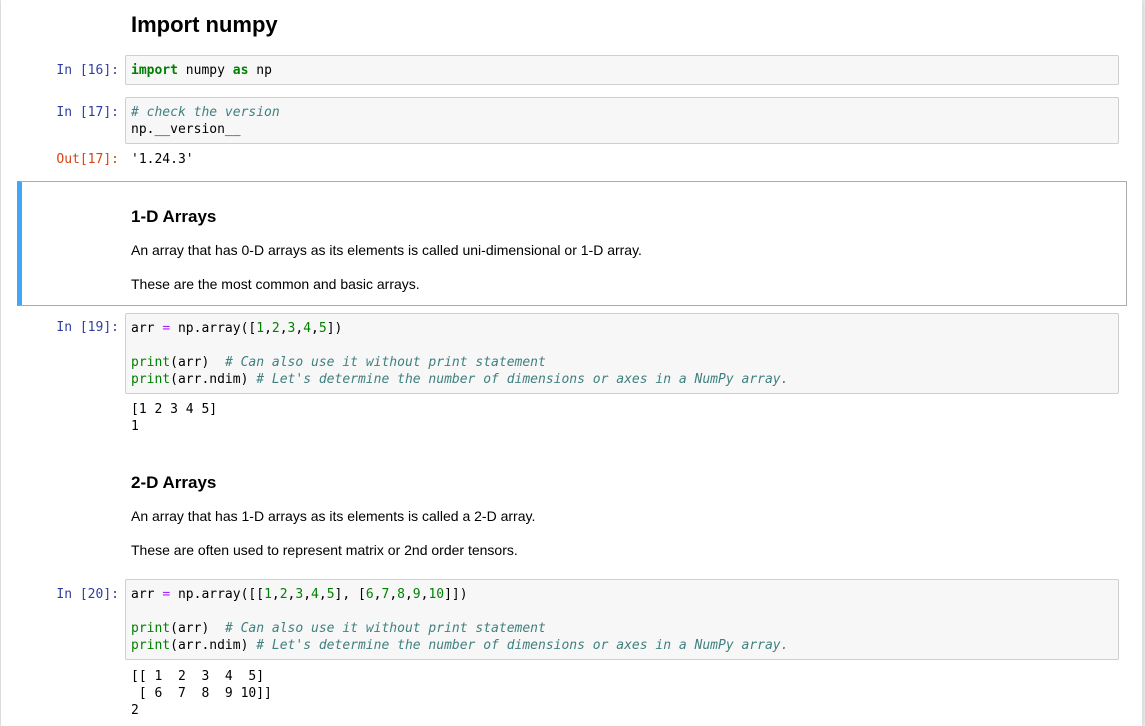 This screenshot has height=726, width=1145. I want to click on code-line: import numpy as np, so click(201, 70).